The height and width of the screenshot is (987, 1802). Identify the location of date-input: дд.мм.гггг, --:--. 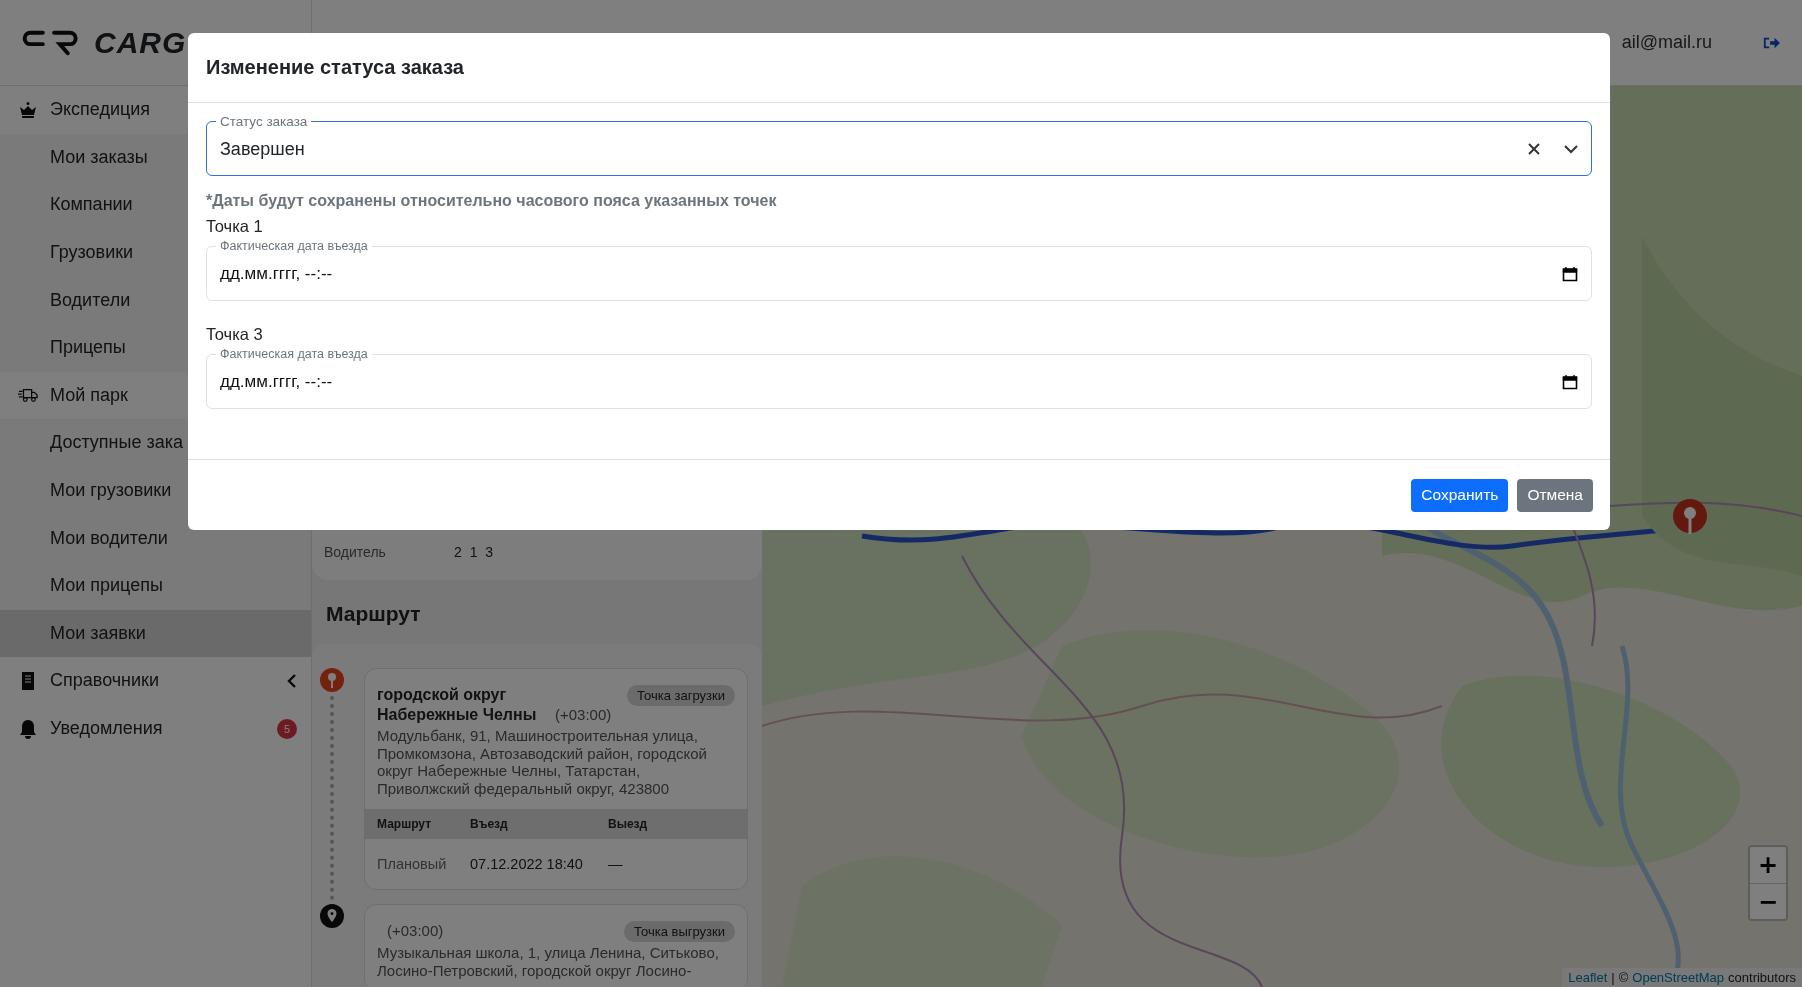
(891, 382).